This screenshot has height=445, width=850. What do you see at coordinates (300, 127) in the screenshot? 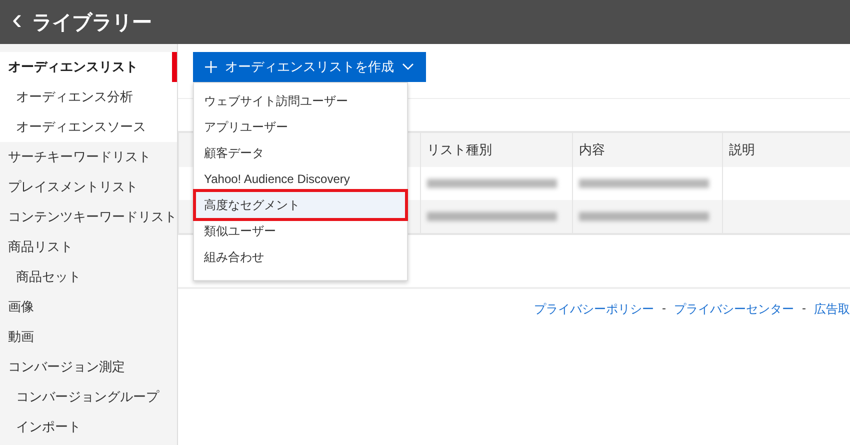
I see `menu-item: アプリユーザー` at bounding box center [300, 127].